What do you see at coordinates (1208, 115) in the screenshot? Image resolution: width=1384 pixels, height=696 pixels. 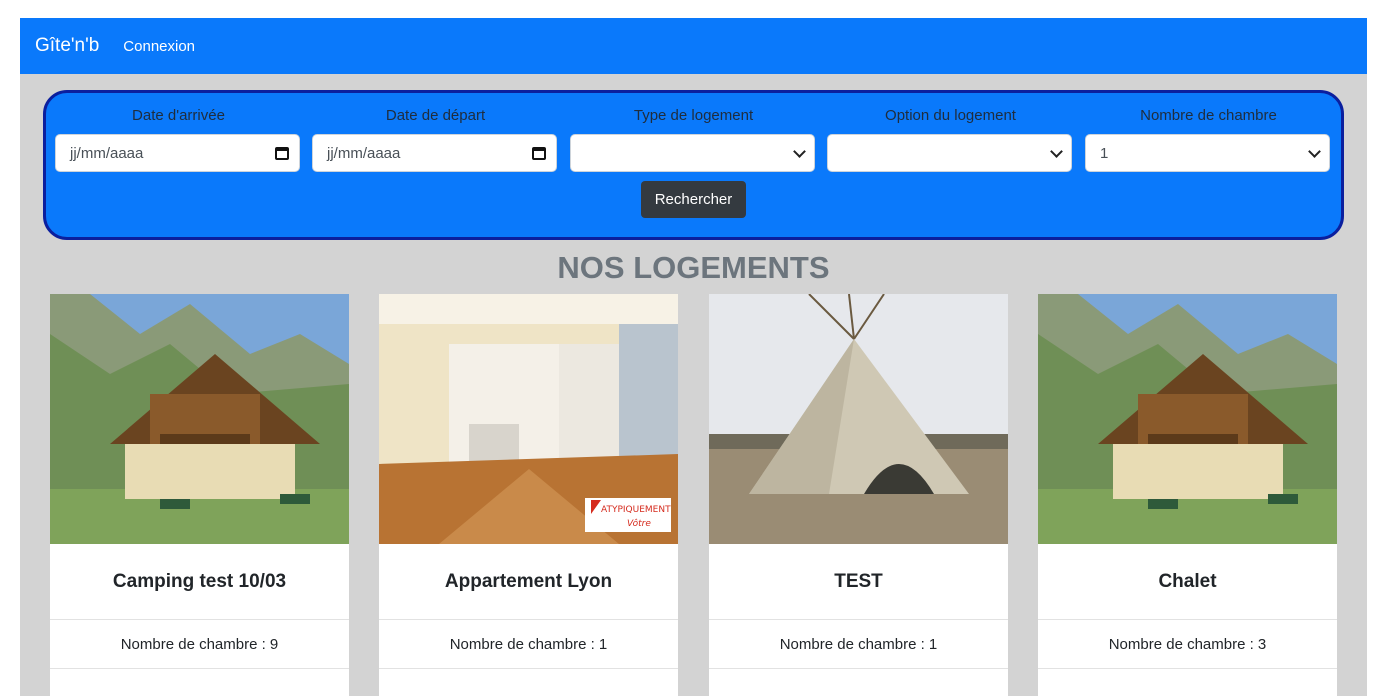 I see `rooms-label: Nombre de chambre` at bounding box center [1208, 115].